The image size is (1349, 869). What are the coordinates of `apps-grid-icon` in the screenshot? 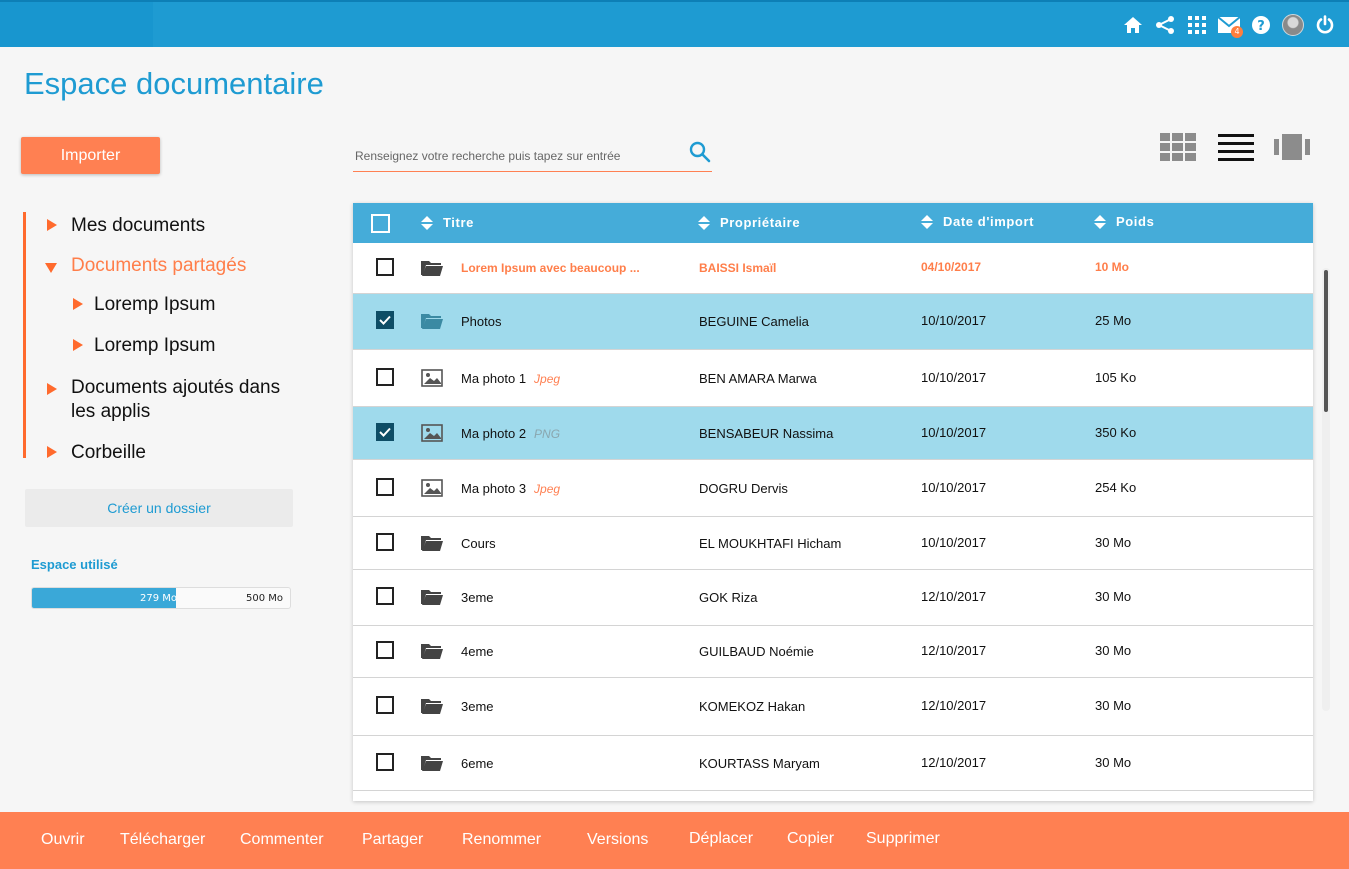 It's located at (1197, 25).